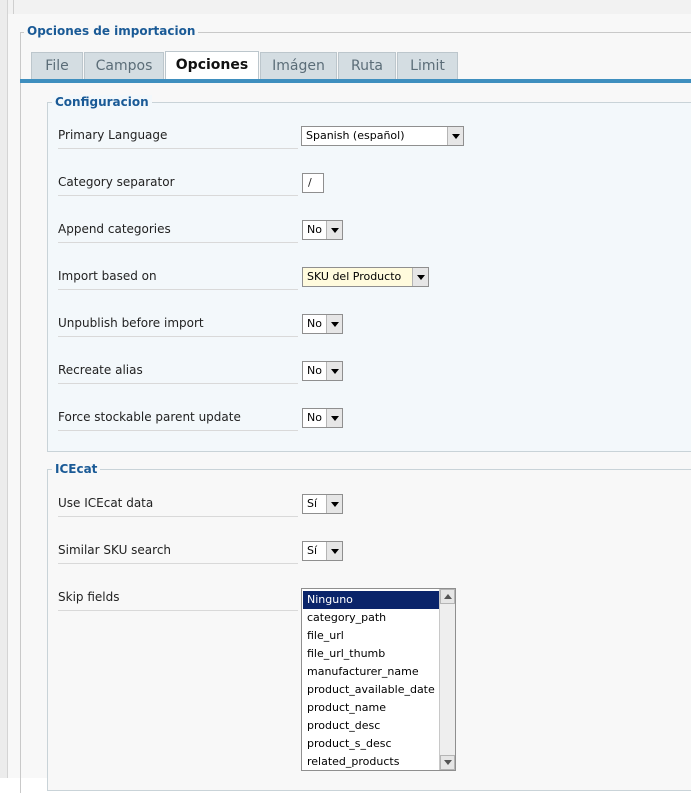 This screenshot has height=793, width=691. I want to click on tab-campos: Campos, so click(124, 66).